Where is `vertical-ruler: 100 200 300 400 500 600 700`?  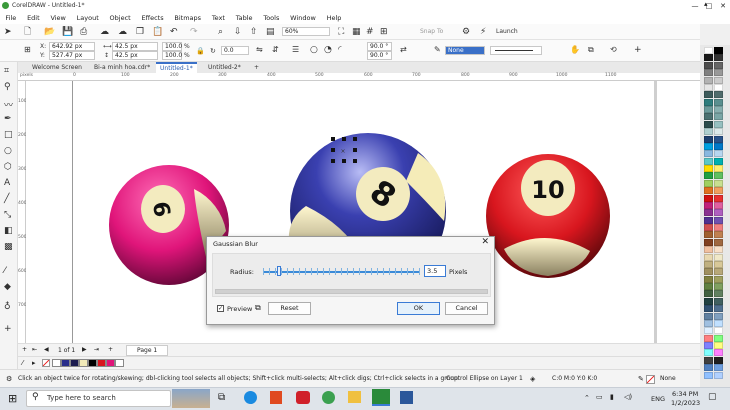 vertical-ruler: 100 200 300 400 500 600 700 is located at coordinates (22, 212).